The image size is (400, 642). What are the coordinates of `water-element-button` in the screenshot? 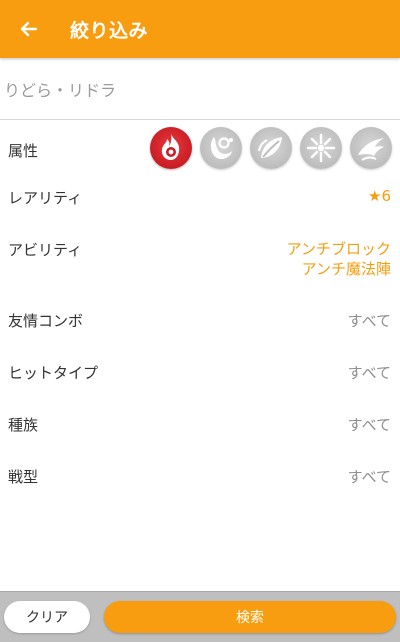 It's located at (221, 148).